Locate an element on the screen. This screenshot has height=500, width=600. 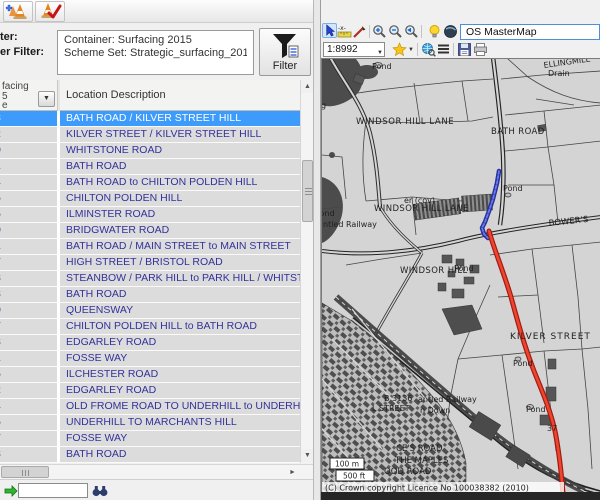
table-row: 1FOSSE WAY is located at coordinates (150, 359).